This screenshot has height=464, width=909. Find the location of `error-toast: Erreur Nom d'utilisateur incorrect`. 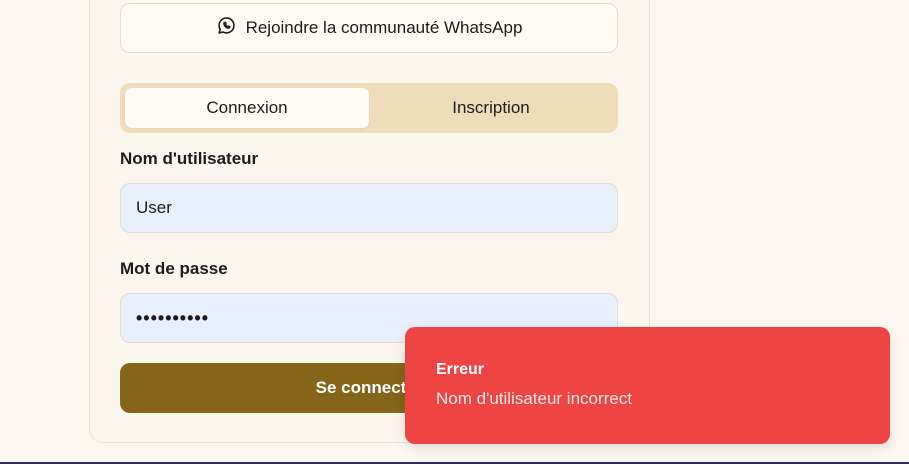

error-toast: Erreur Nom d'utilisateur incorrect is located at coordinates (647, 385).